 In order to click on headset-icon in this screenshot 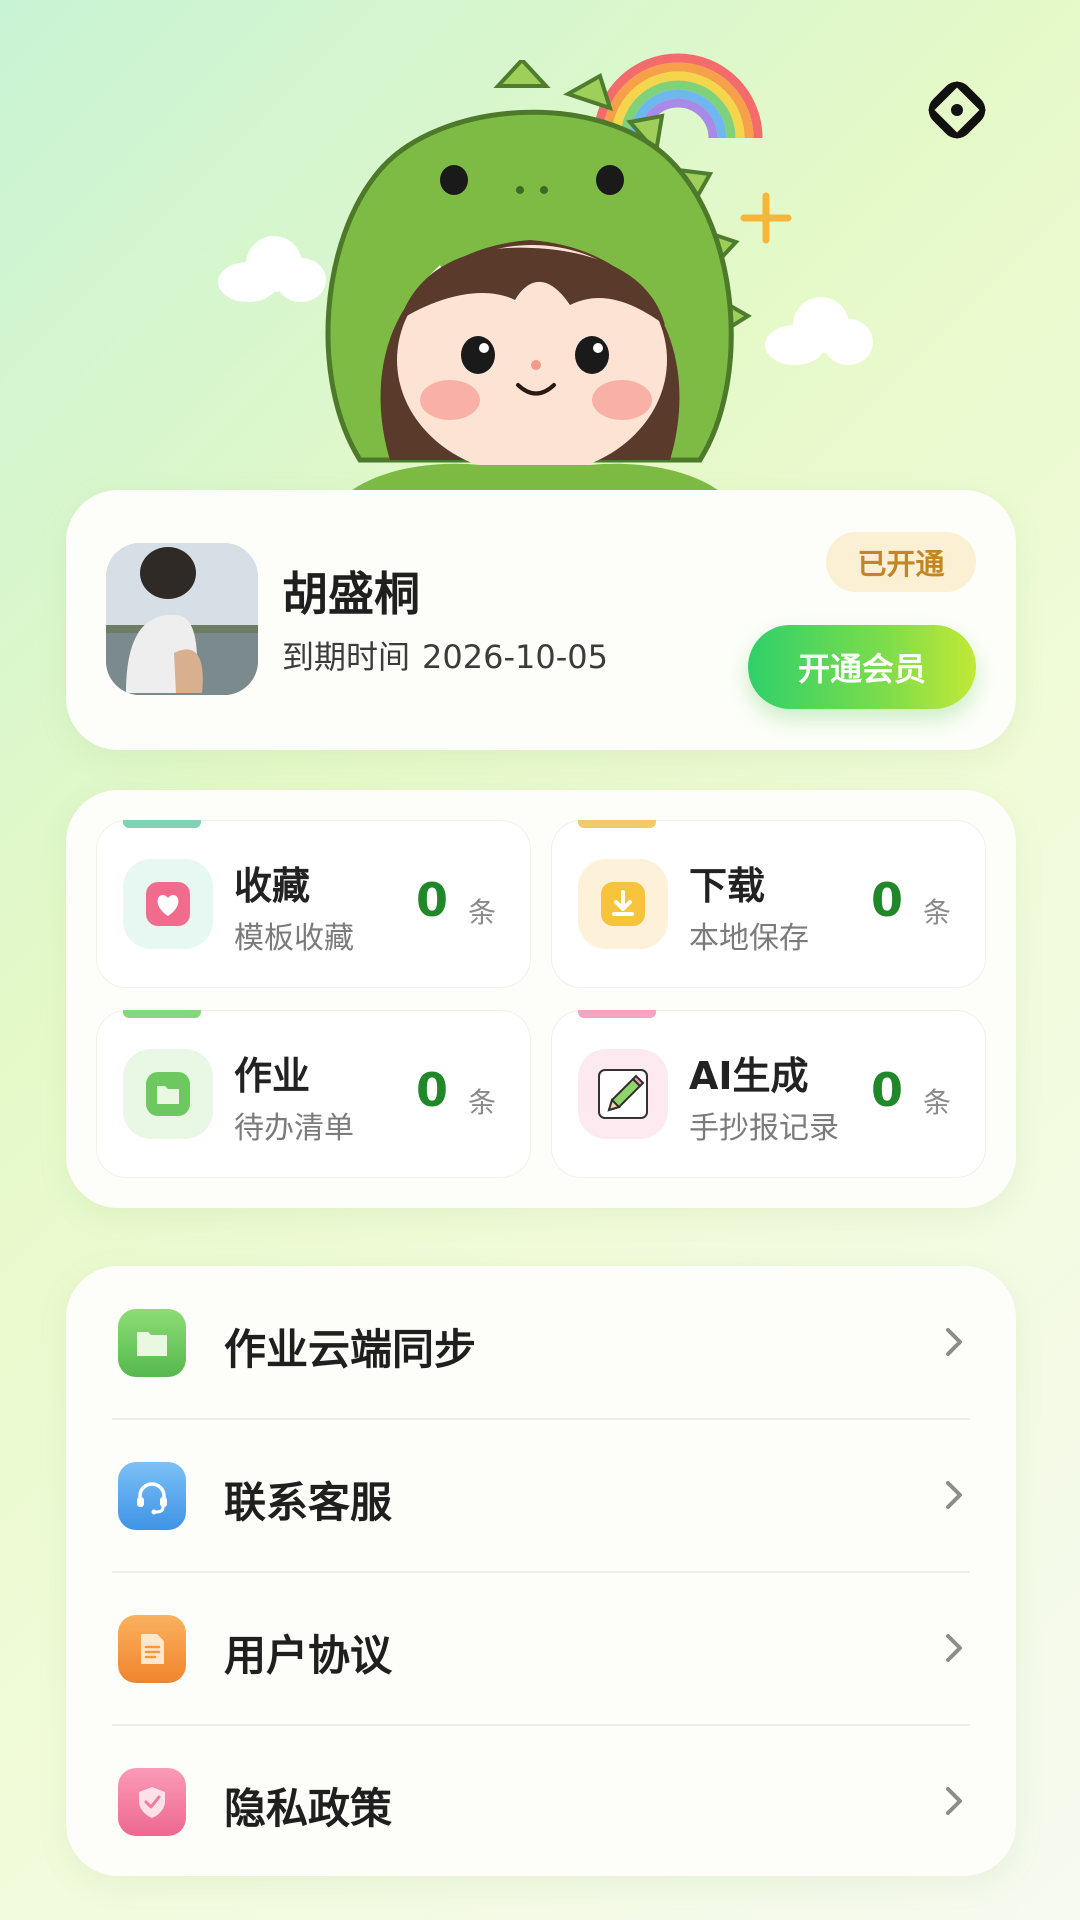, I will do `click(152, 1496)`.